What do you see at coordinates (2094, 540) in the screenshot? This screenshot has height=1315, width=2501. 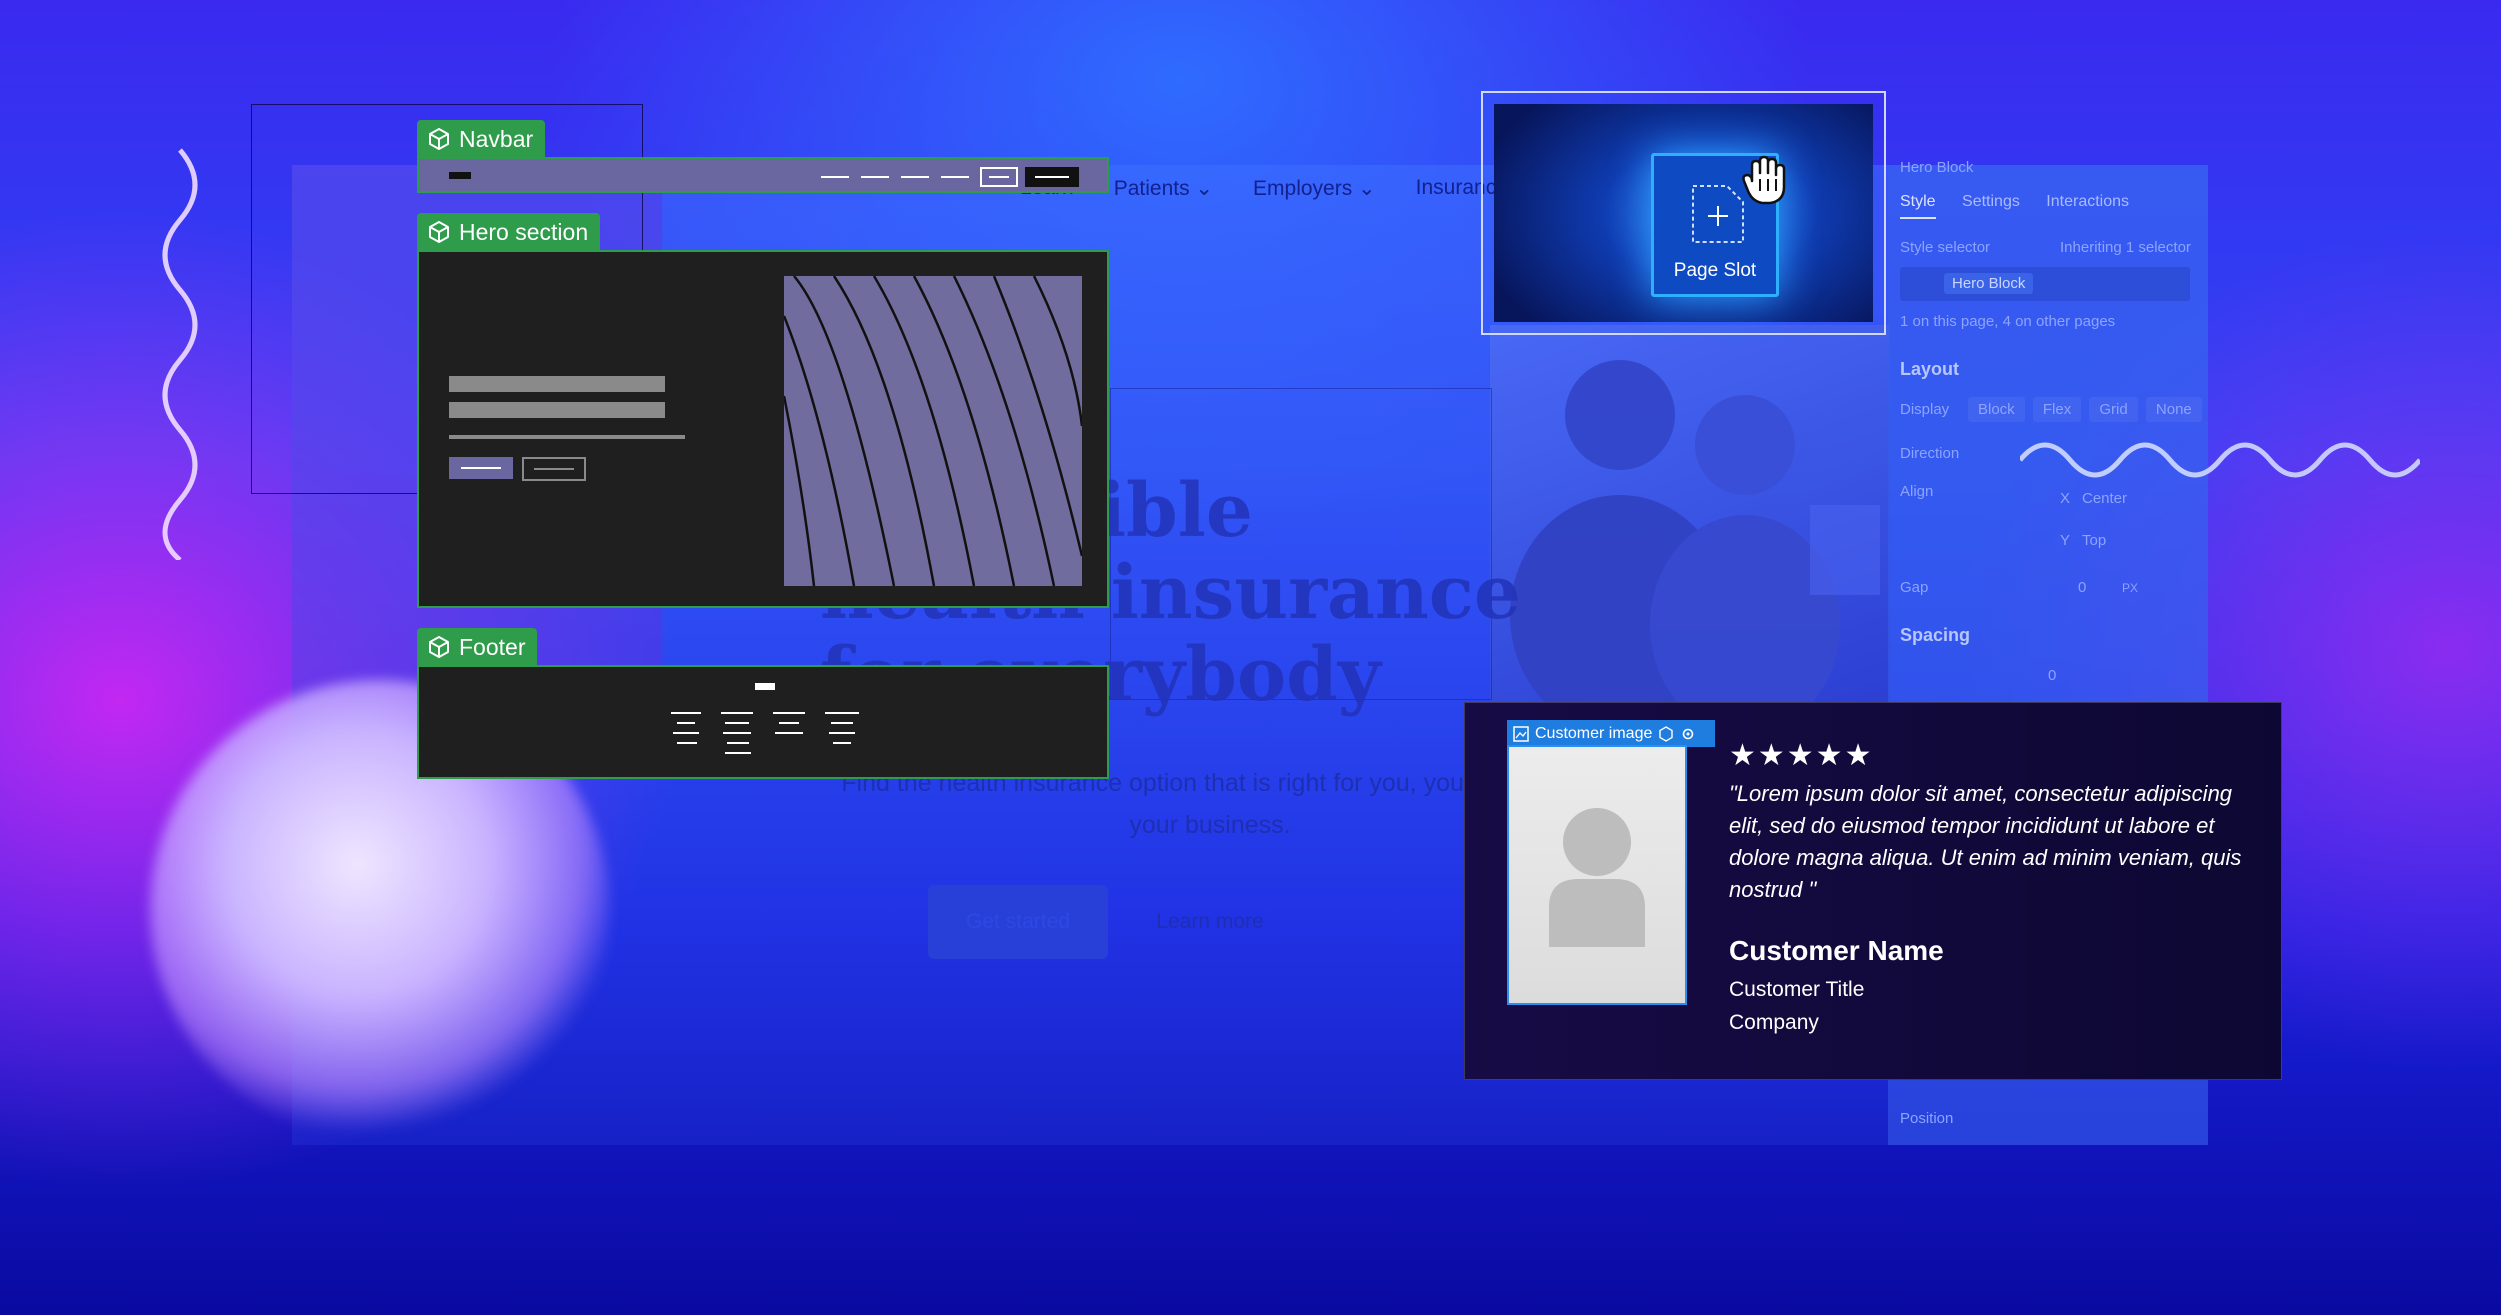 I see `align-y-value: Top` at bounding box center [2094, 540].